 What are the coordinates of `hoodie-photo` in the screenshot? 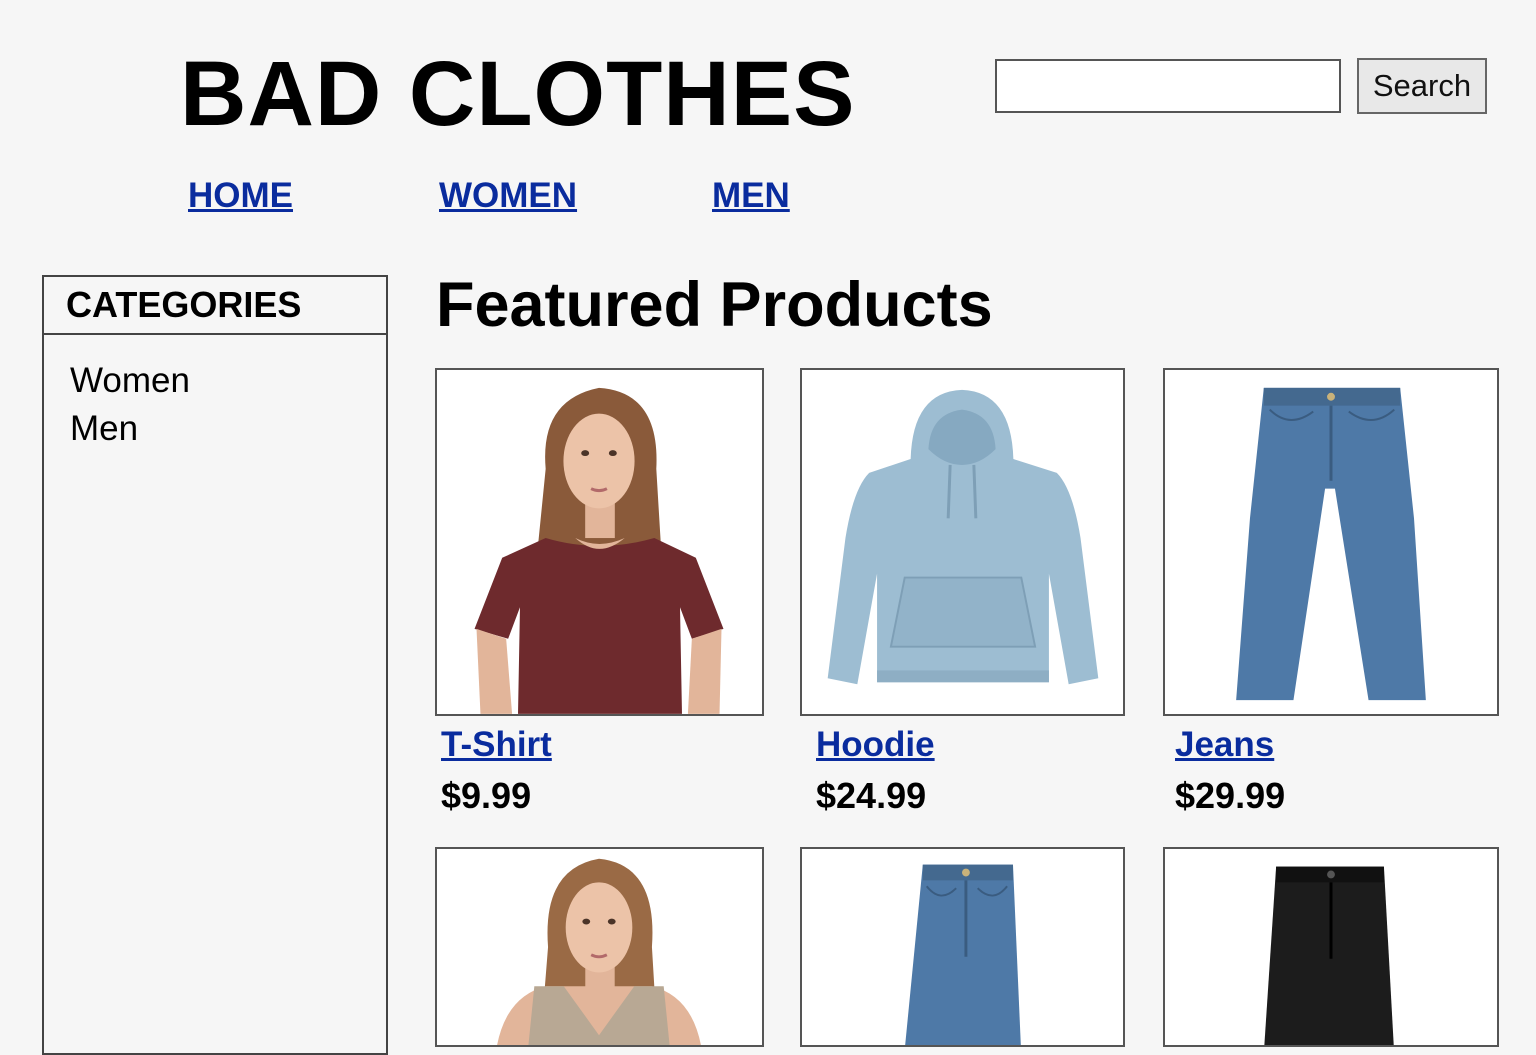 It's located at (963, 537).